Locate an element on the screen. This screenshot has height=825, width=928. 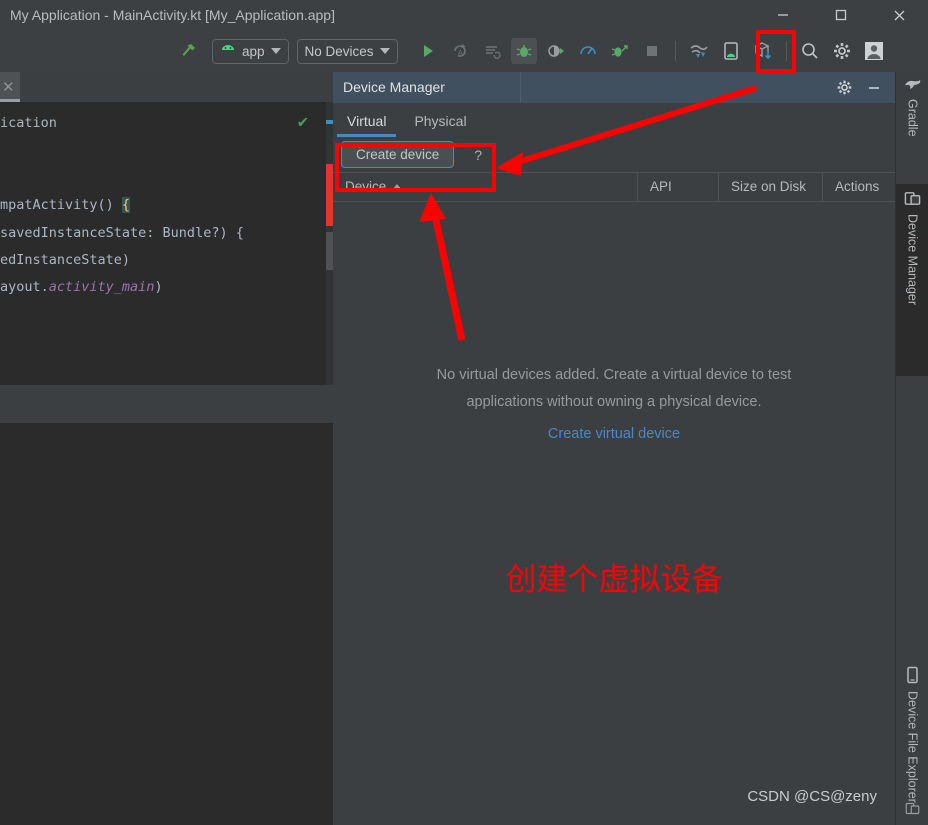
column-header-actions: Actions is located at coordinates (859, 187).